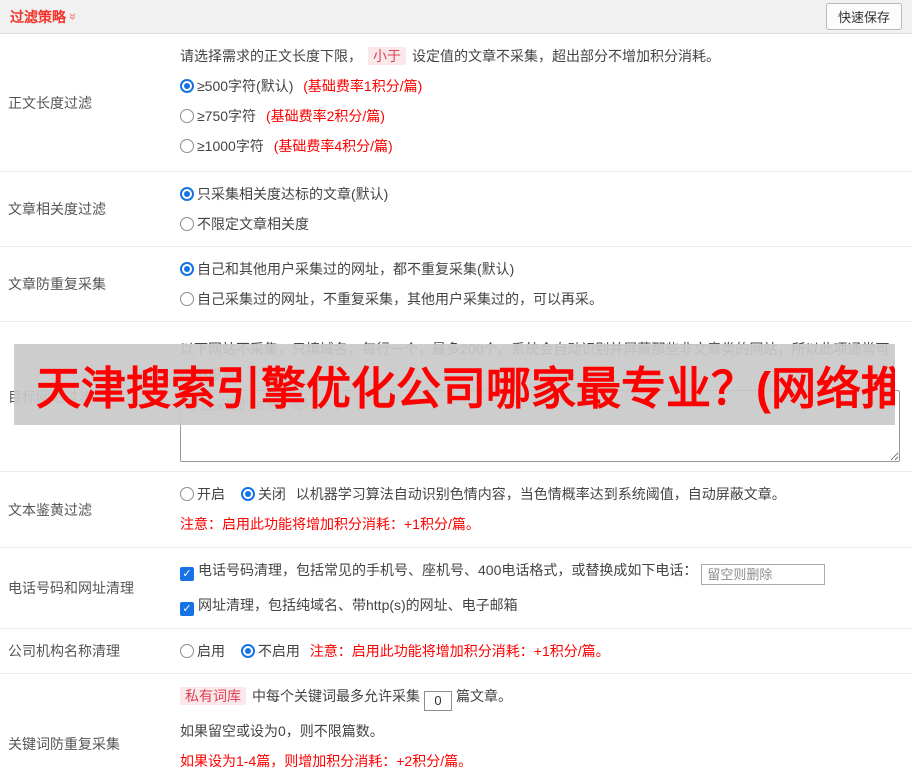 This screenshot has width=912, height=768. I want to click on keyword-max-count-input, so click(438, 700).